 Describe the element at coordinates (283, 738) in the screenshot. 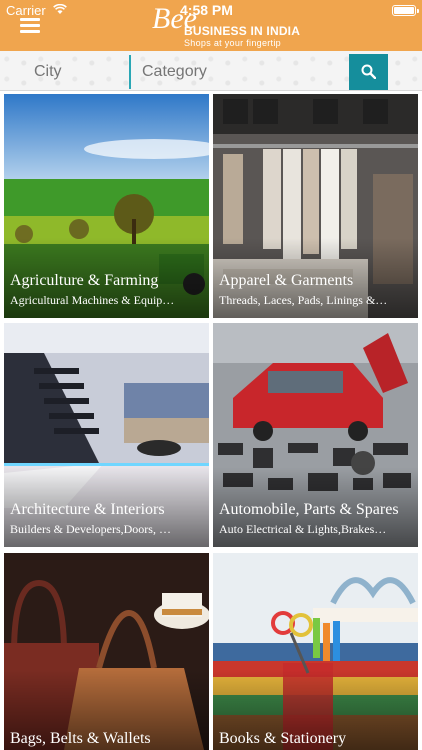

I see `category-title: Books & Stationery` at that location.